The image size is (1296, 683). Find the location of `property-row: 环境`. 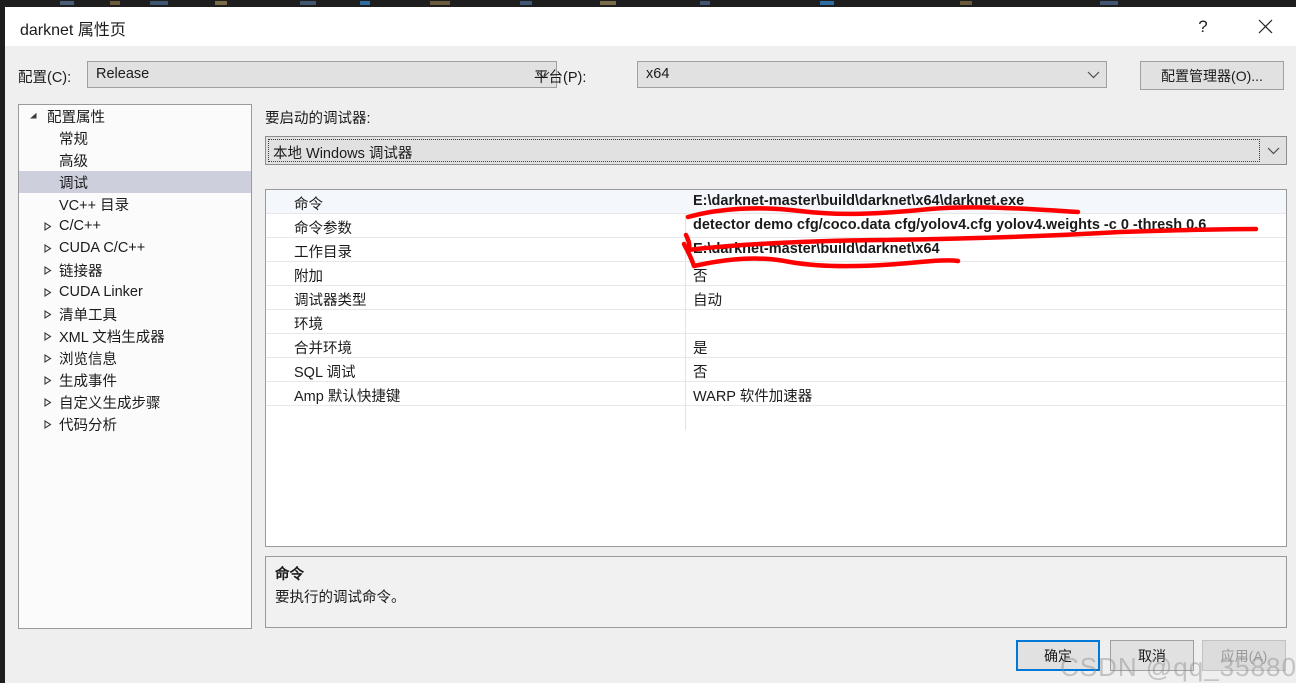

property-row: 环境 is located at coordinates (776, 322).